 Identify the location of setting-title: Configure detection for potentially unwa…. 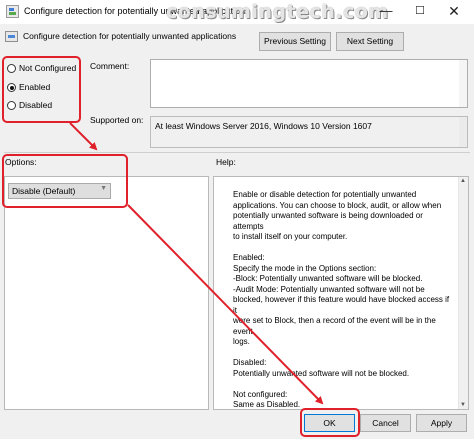
(130, 36).